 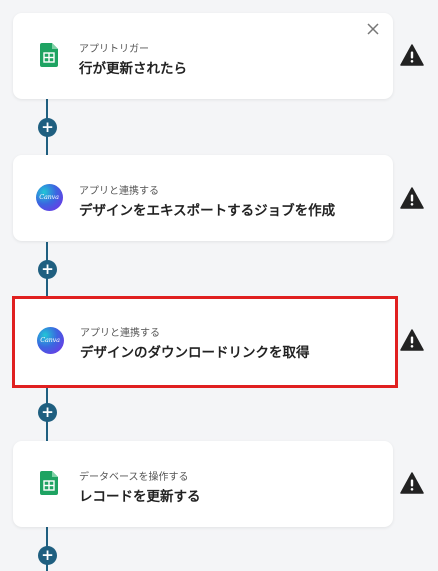 I want to click on flow-step-card: Canva アプリと連携する デザインをエキスポートするジョブを作成, so click(x=203, y=198).